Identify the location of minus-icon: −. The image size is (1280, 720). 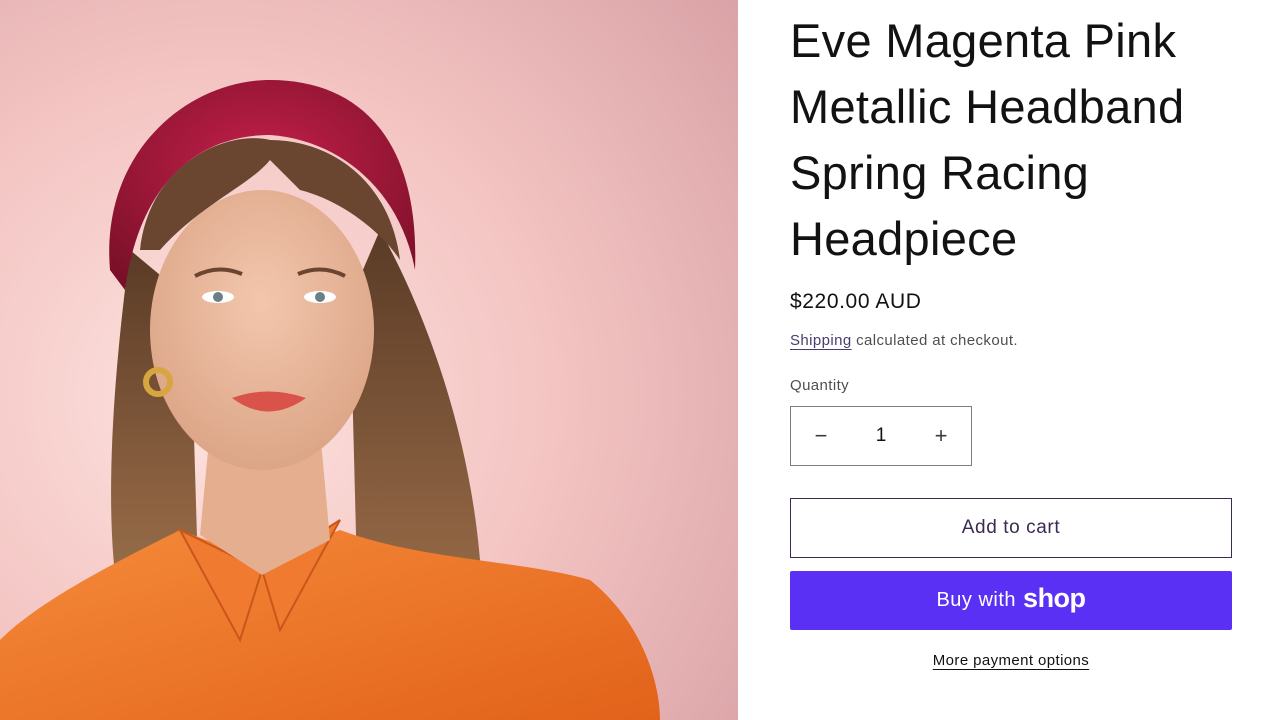
(821, 435).